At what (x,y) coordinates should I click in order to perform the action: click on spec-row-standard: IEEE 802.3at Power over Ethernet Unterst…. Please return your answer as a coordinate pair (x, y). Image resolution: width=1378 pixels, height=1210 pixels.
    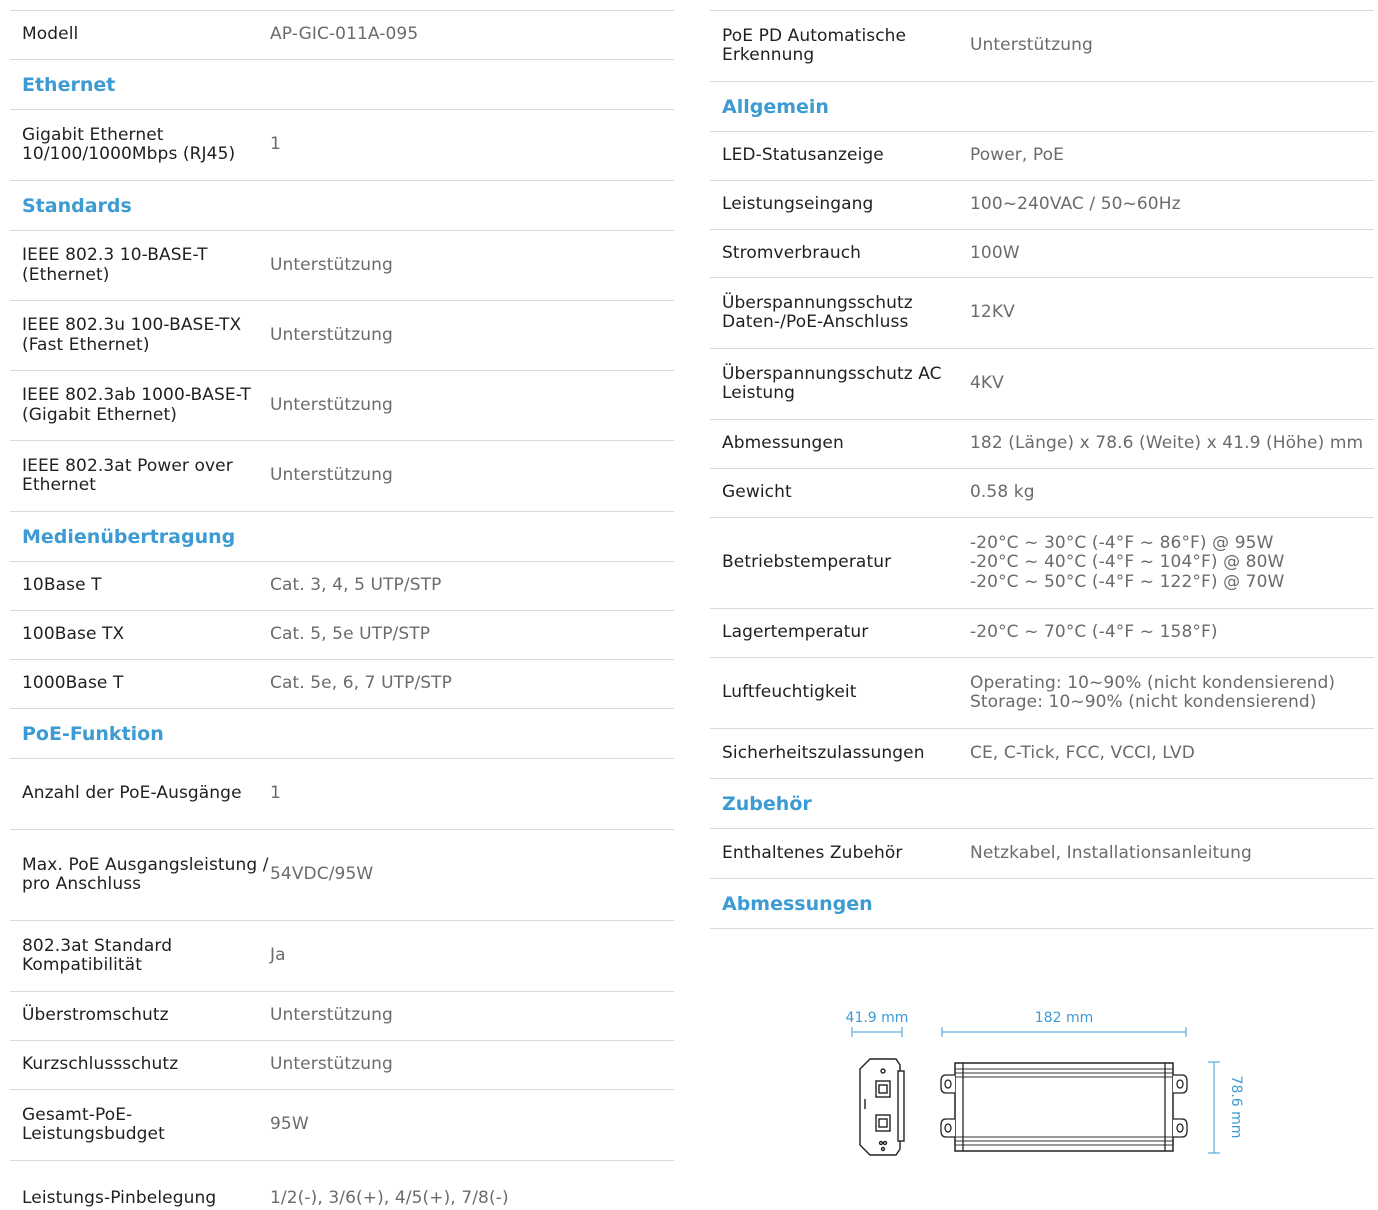
    Looking at the image, I should click on (342, 475).